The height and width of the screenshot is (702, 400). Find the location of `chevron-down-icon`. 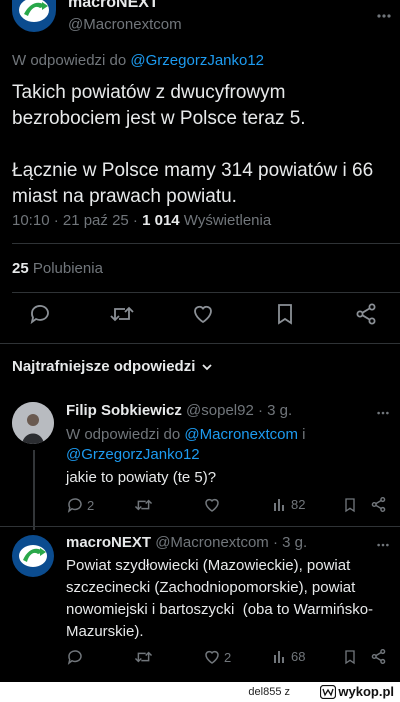

chevron-down-icon is located at coordinates (207, 367).